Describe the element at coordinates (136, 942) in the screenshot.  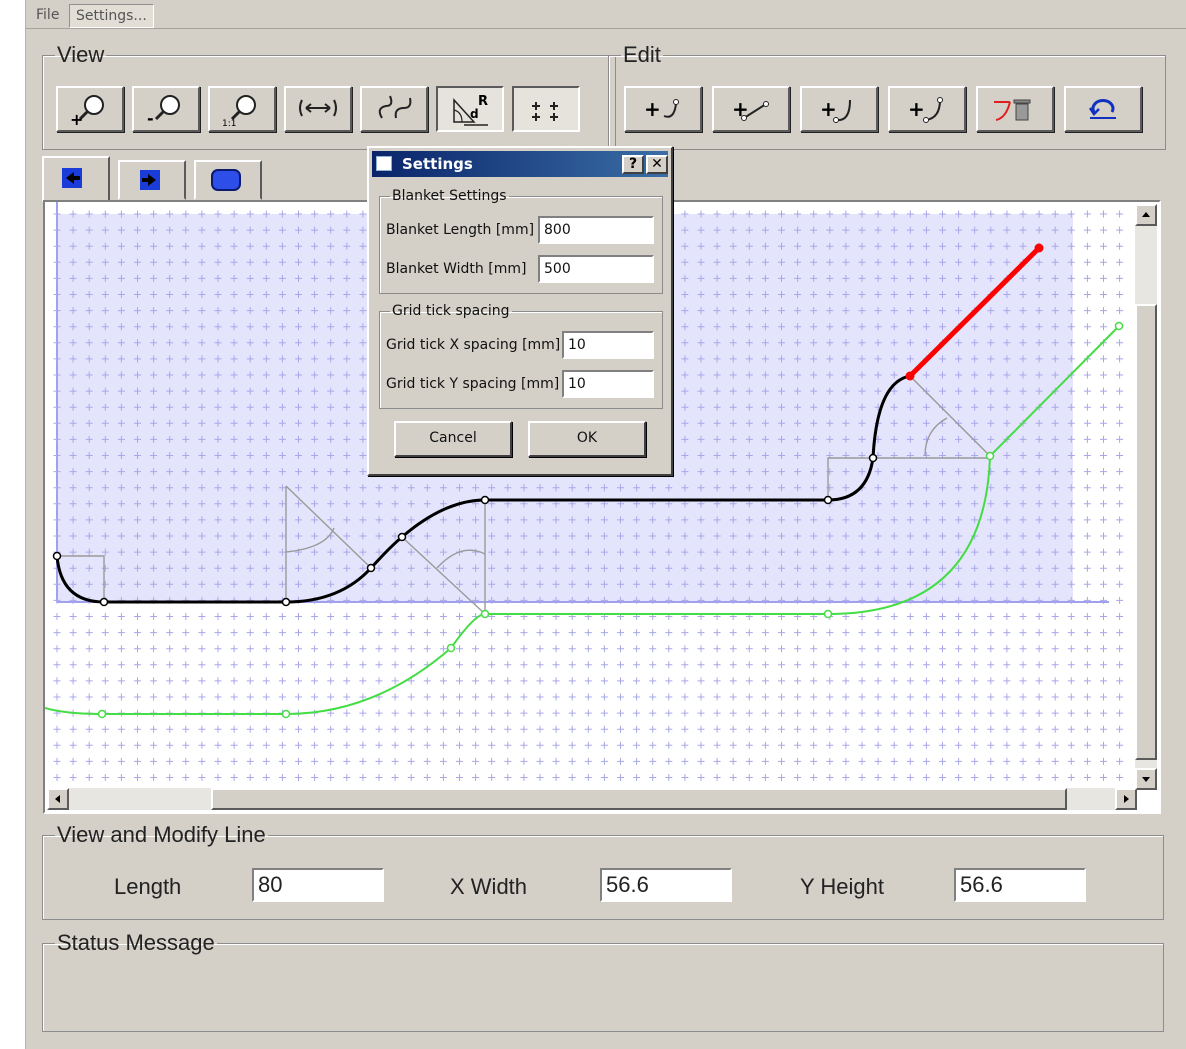
I see `status-message-legend: Status Message` at that location.